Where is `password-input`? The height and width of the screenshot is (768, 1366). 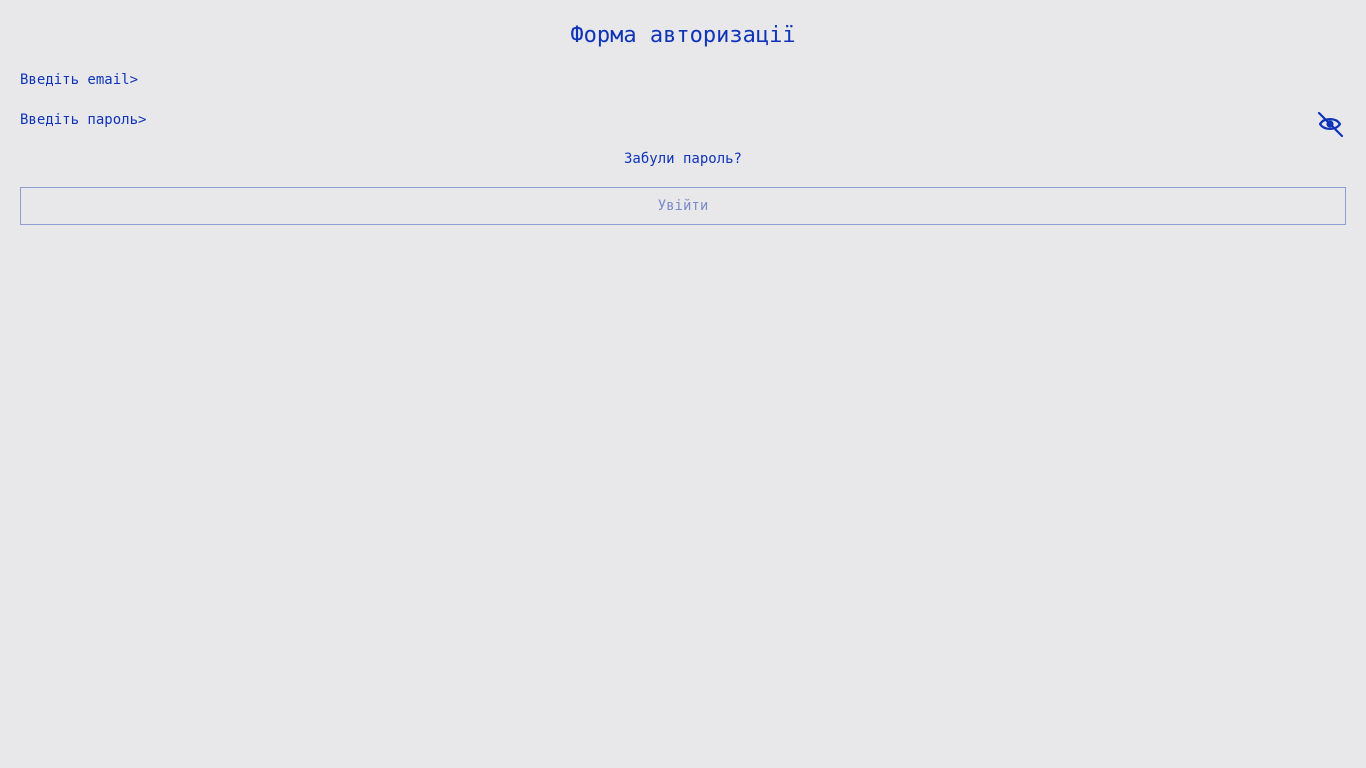
password-input is located at coordinates (683, 120).